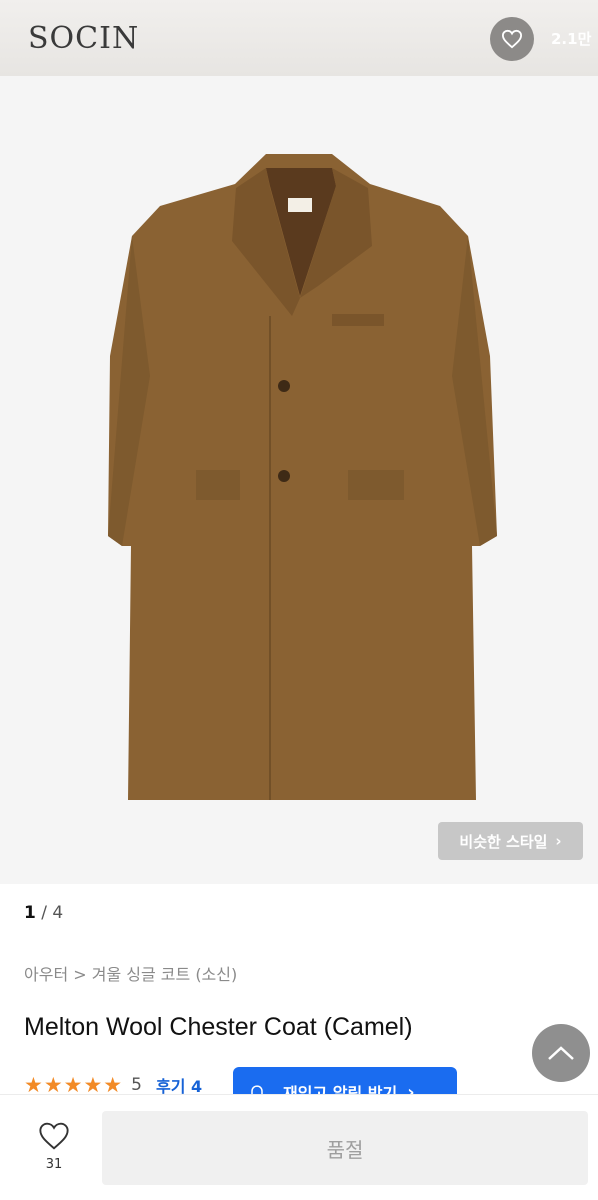  Describe the element at coordinates (571, 39) in the screenshot. I see `brand-like-count: 2.1만` at that location.